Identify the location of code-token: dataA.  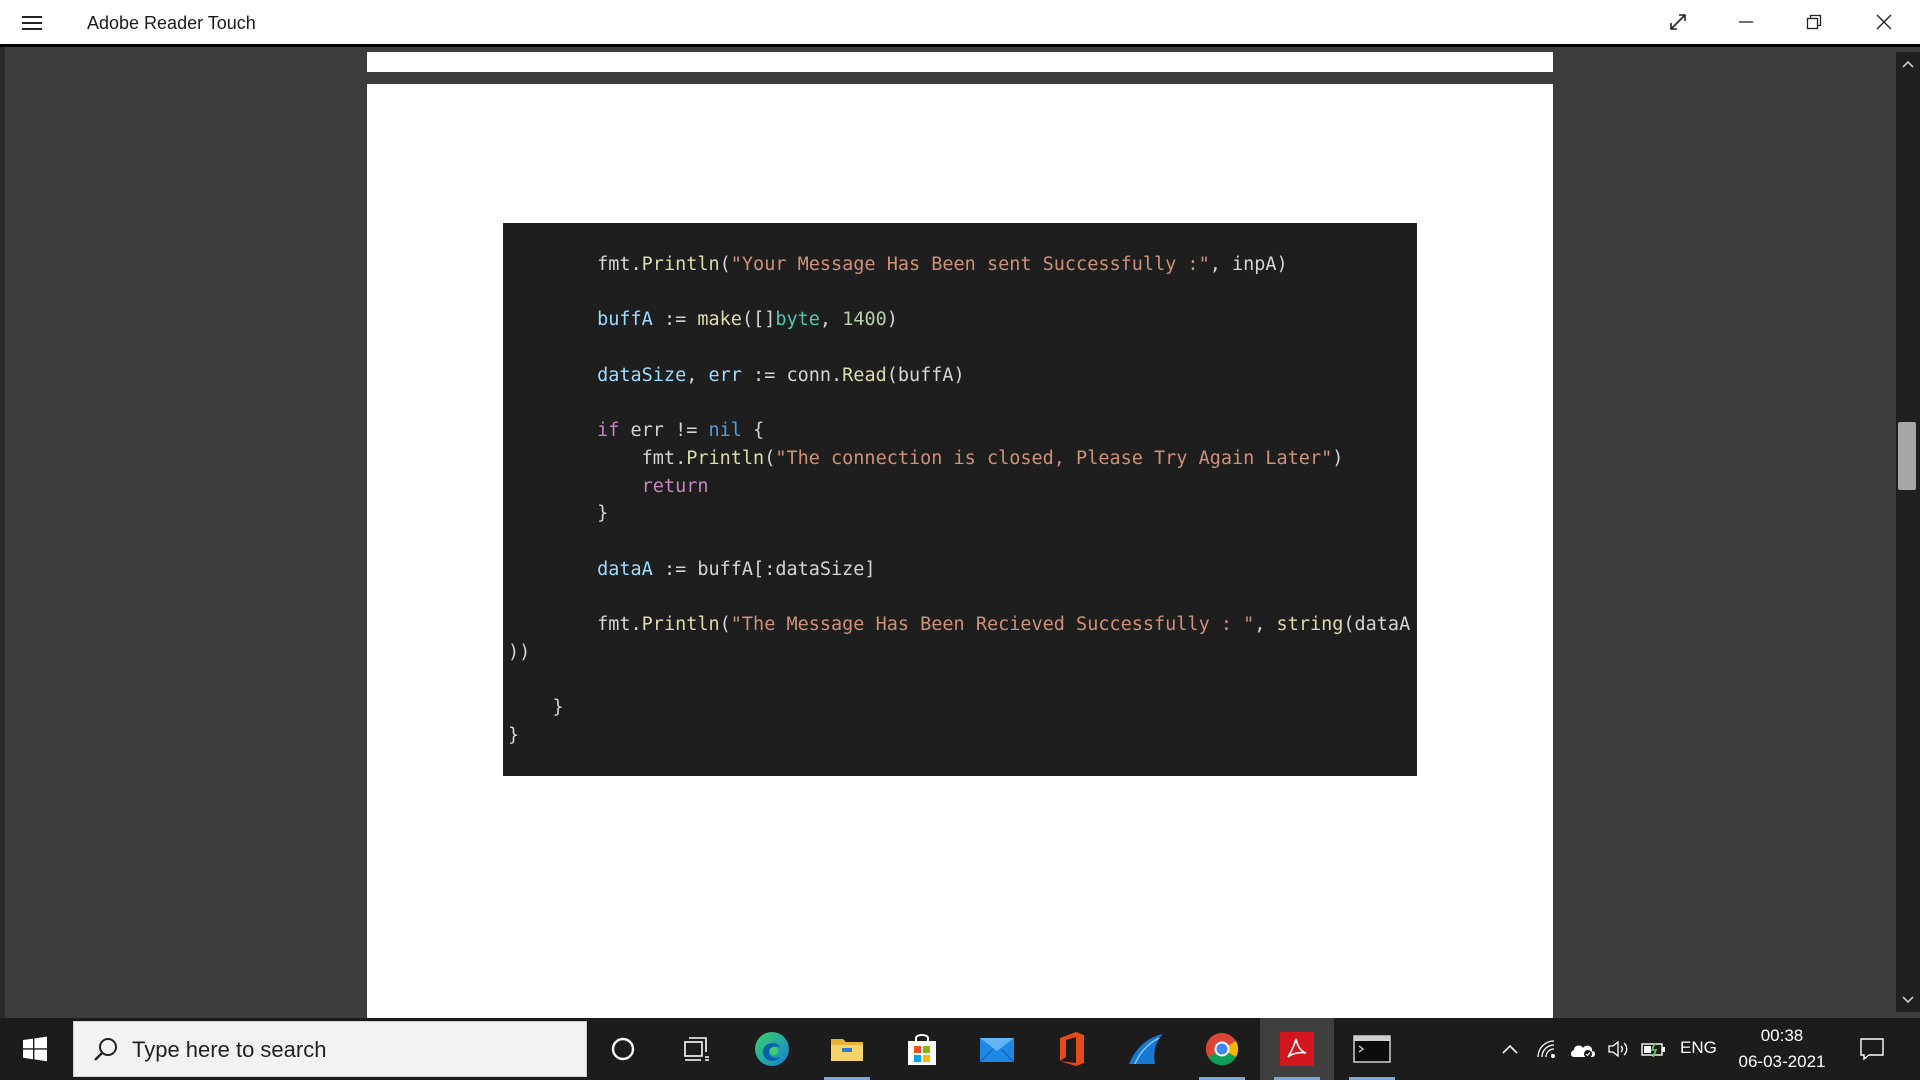
(625, 569).